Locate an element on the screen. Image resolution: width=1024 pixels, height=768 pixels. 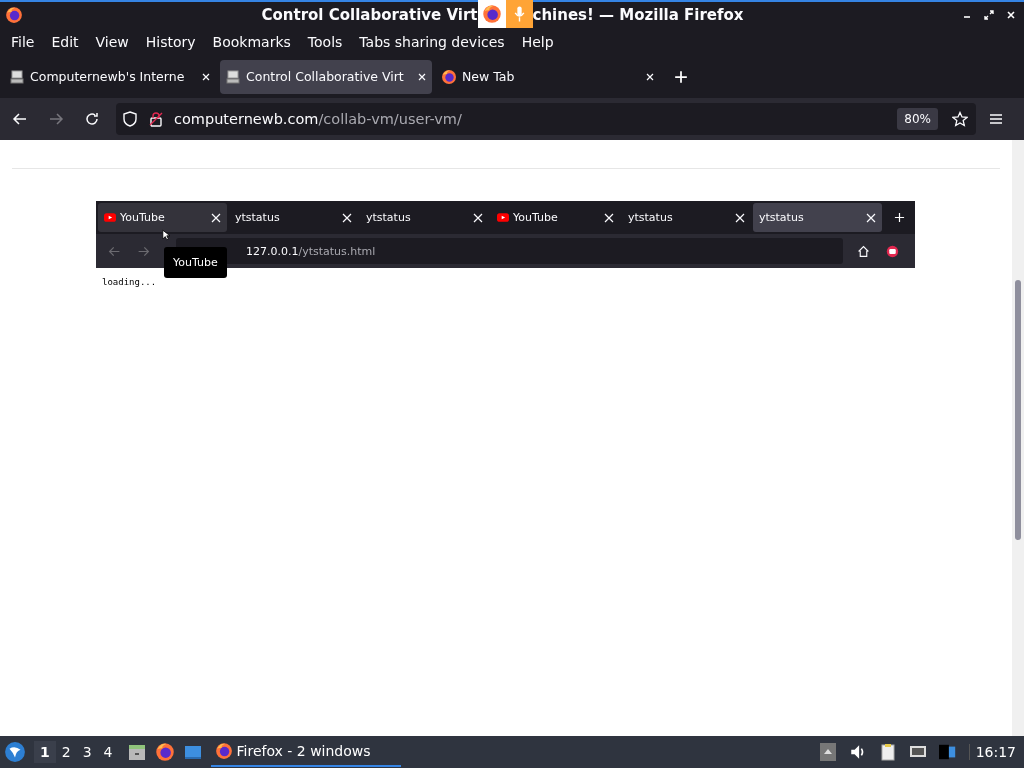
shield-icon is located at coordinates (130, 119).